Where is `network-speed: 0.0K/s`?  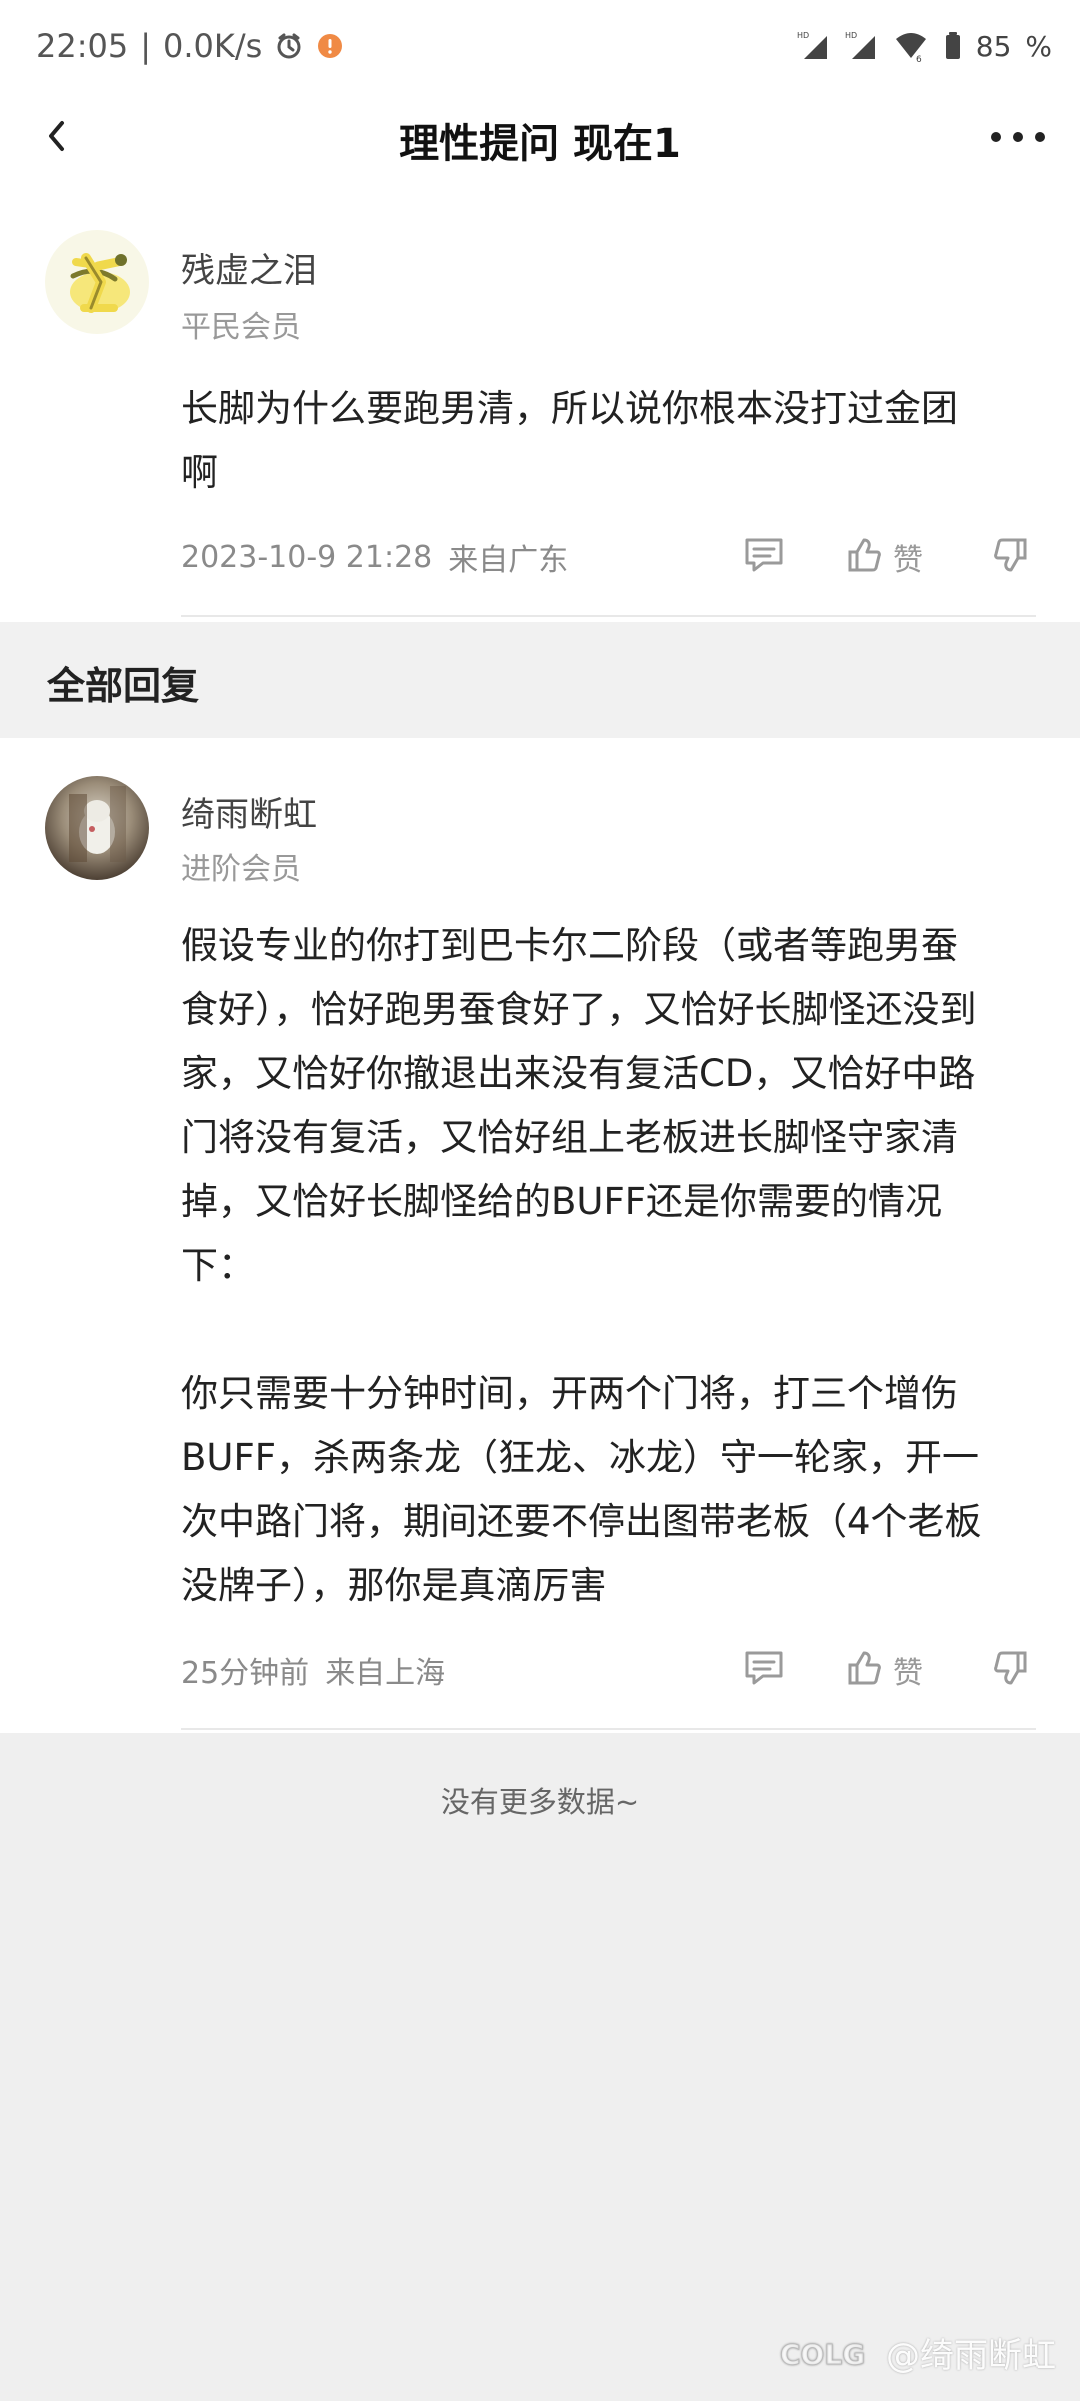
network-speed: 0.0K/s is located at coordinates (213, 46).